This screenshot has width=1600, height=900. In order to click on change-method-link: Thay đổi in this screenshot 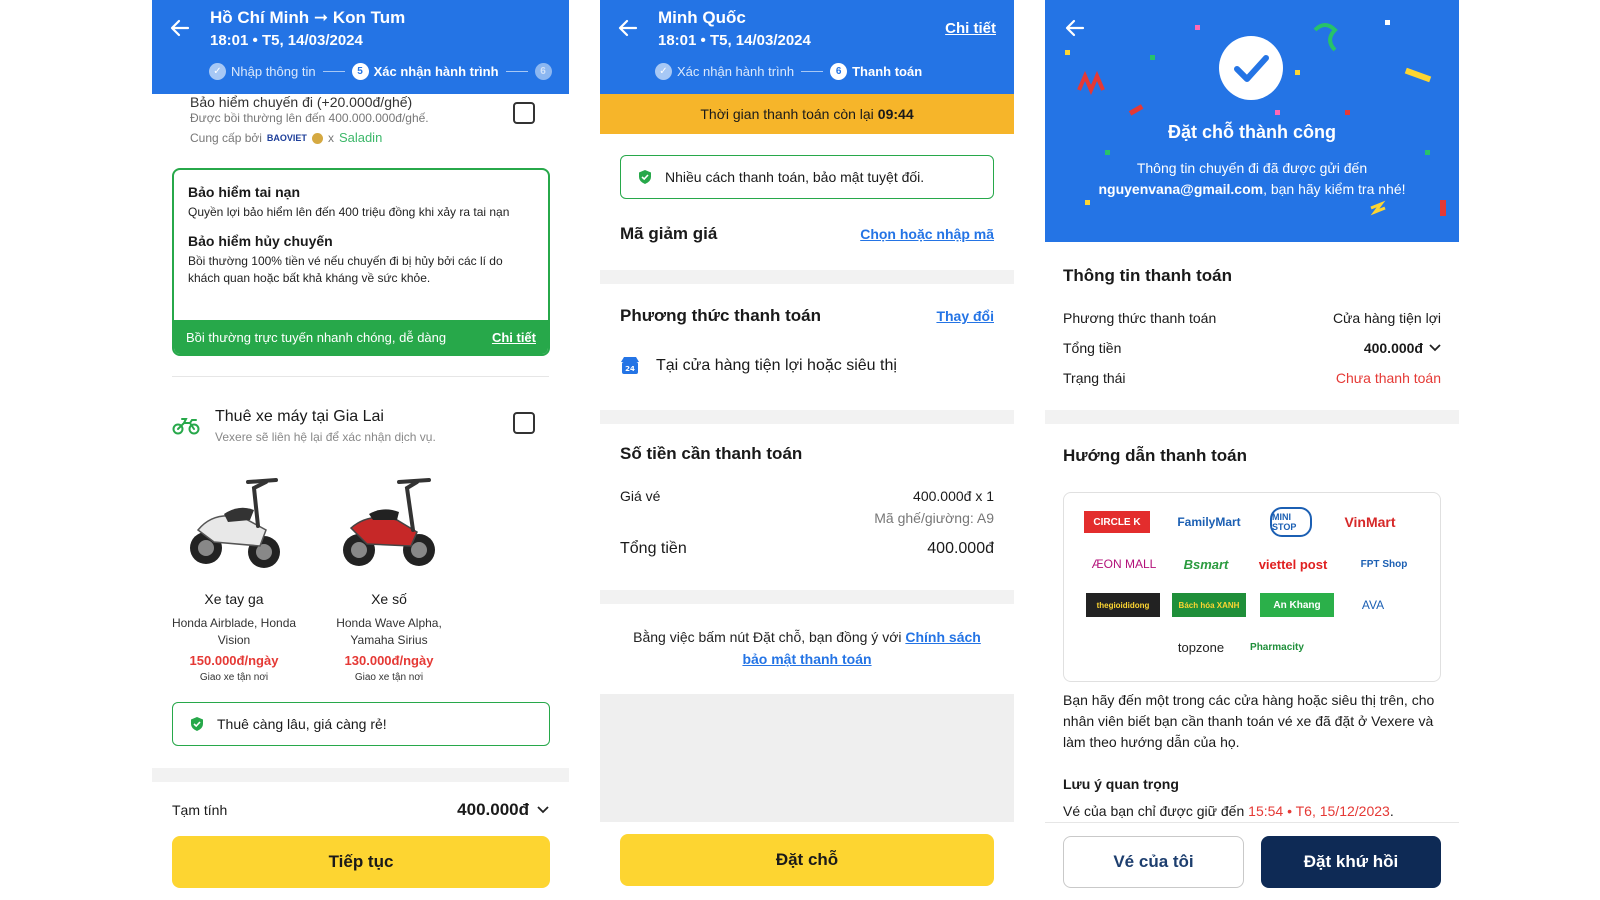, I will do `click(965, 316)`.